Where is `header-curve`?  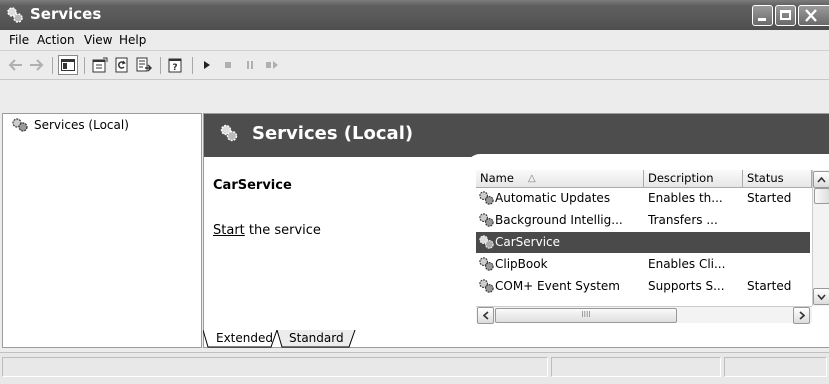
header-curve is located at coordinates (647, 161).